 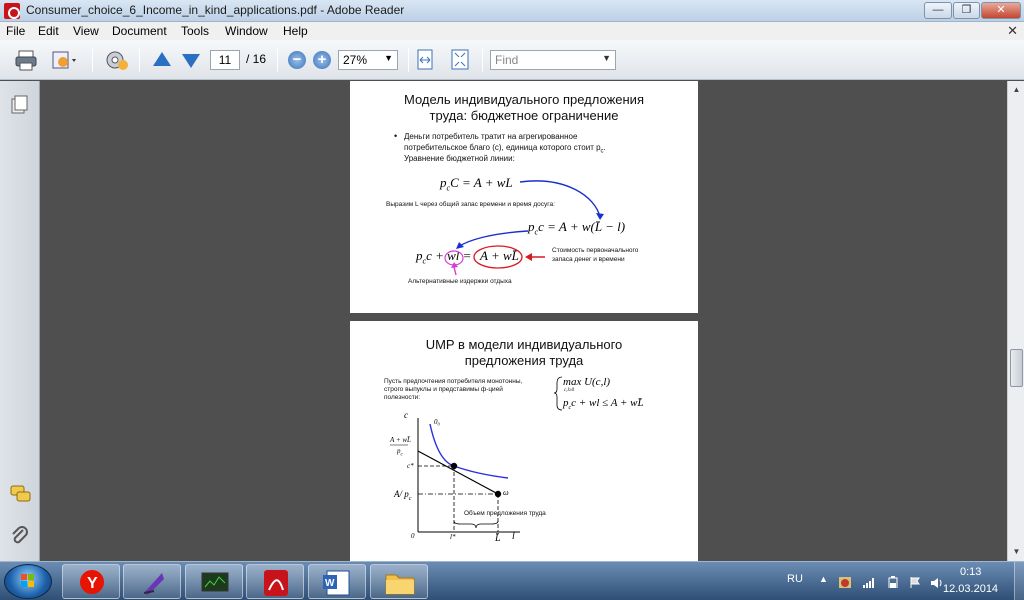 I want to click on page-number-input: 11, so click(x=225, y=60).